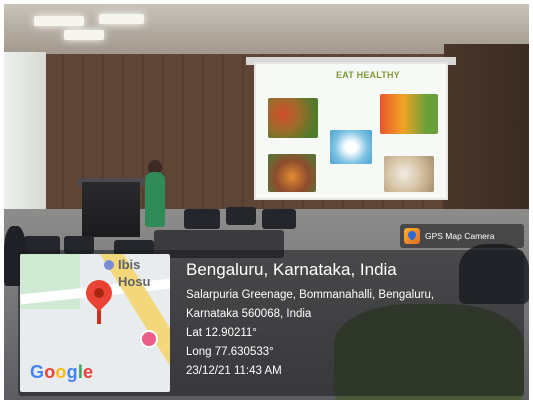 This screenshot has width=533, height=404. What do you see at coordinates (368, 75) in the screenshot?
I see `slide-title: EAT HEALTHY` at bounding box center [368, 75].